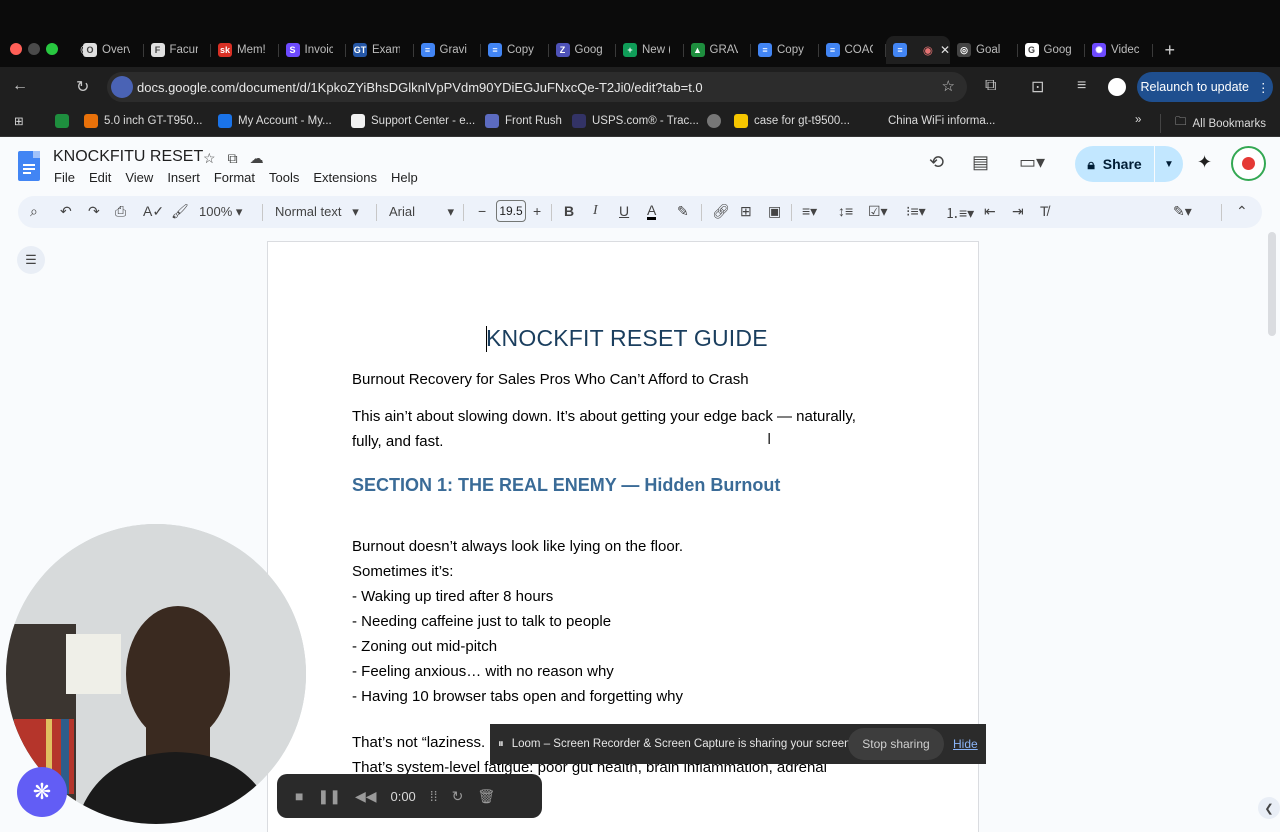 This screenshot has width=1280, height=832. I want to click on back-icon: ←, so click(20, 86).